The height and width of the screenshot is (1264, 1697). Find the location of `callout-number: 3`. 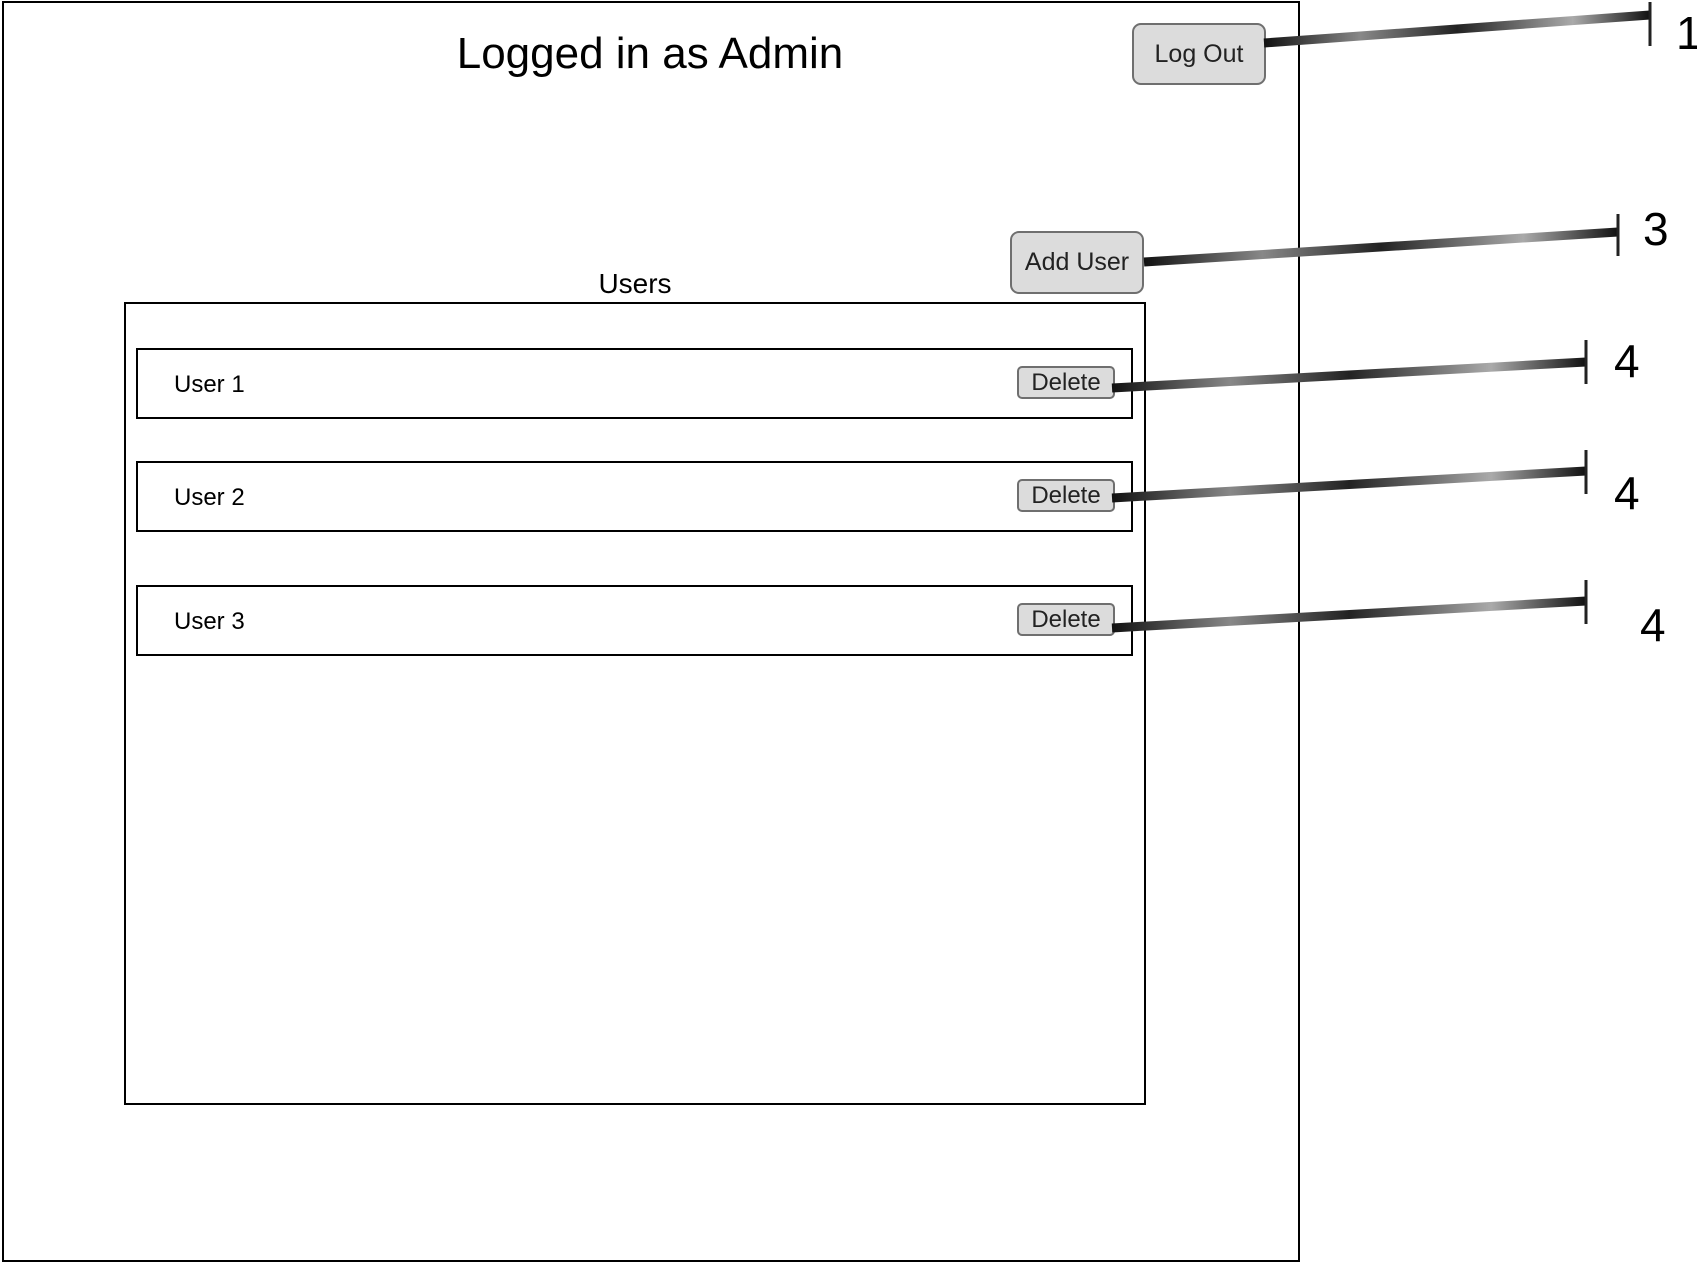

callout-number: 3 is located at coordinates (1656, 229).